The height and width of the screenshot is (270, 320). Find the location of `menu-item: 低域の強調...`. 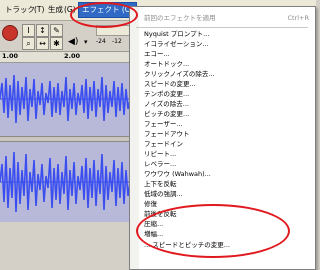

menu-item: 低域の強調... is located at coordinates (163, 194).